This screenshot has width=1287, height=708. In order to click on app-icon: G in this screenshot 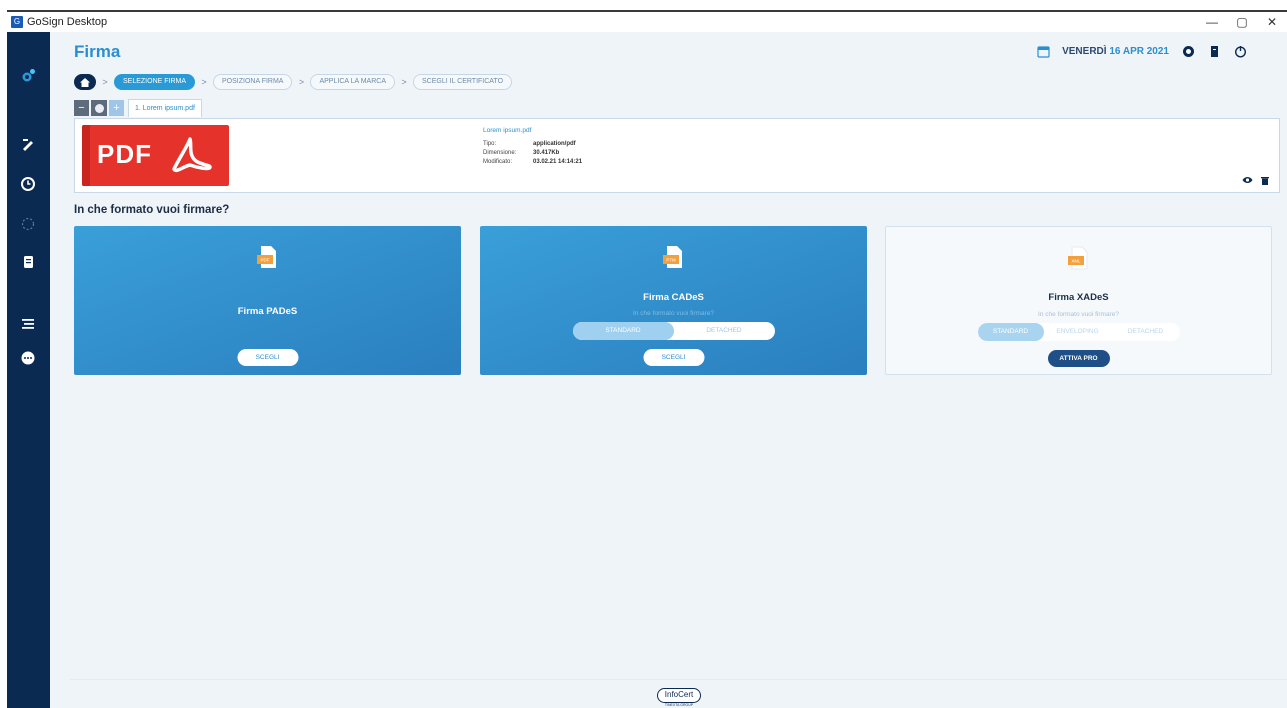, I will do `click(17, 22)`.